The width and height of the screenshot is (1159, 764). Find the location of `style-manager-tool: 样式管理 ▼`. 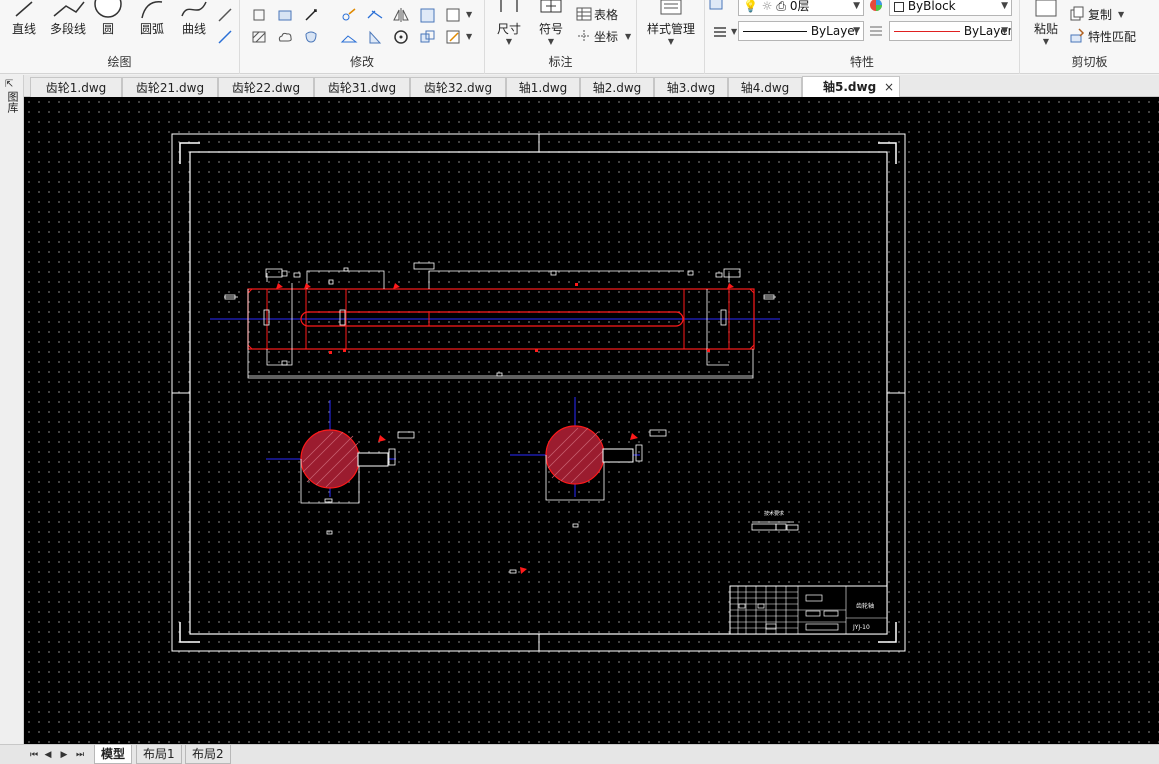

style-manager-tool: 样式管理 ▼ is located at coordinates (671, 23).